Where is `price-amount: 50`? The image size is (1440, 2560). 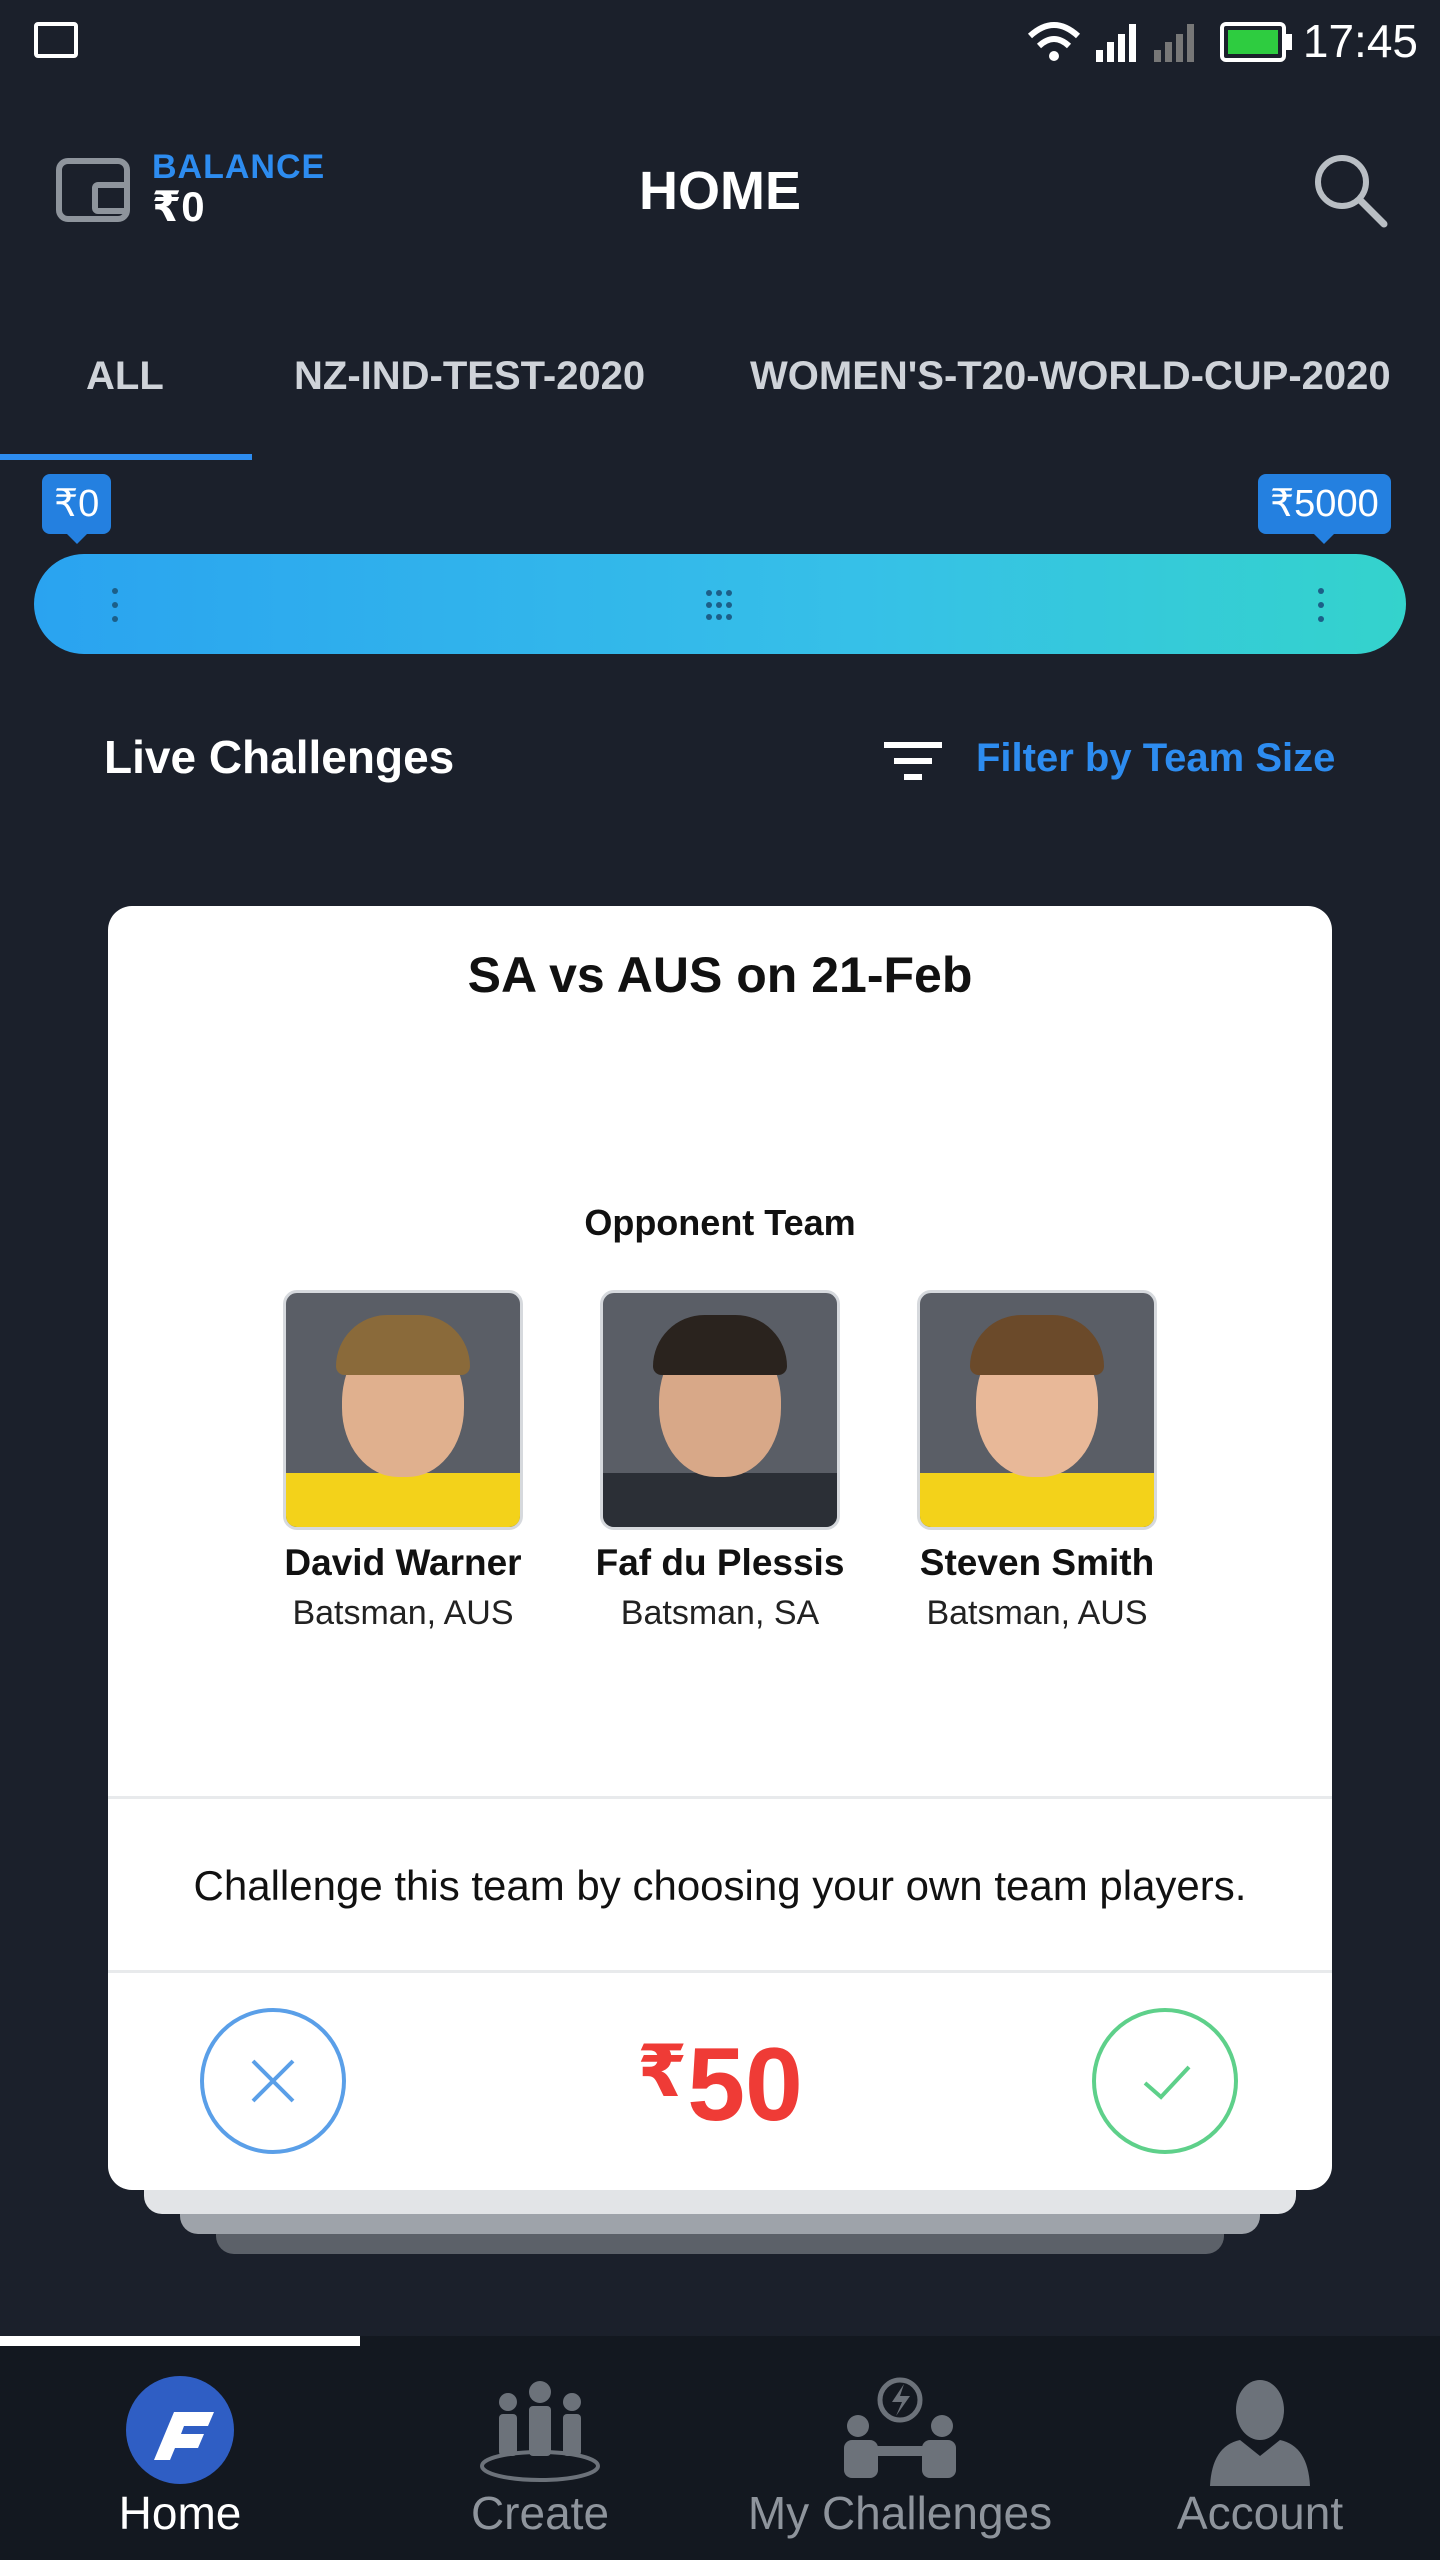
price-amount: 50 is located at coordinates (745, 2085).